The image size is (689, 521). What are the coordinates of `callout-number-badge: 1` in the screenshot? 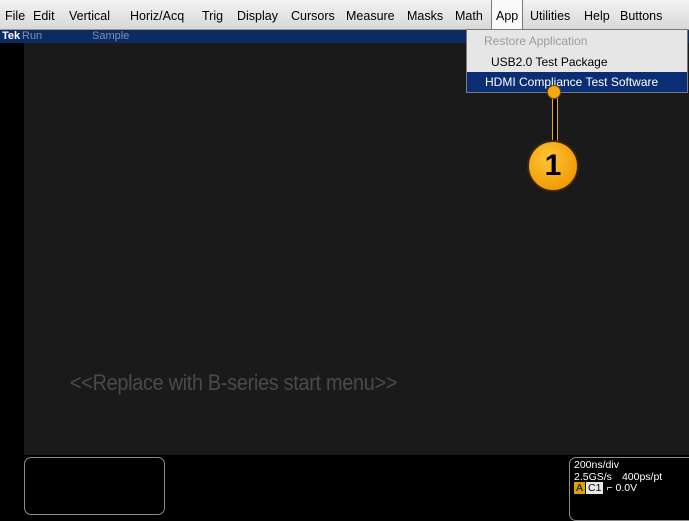 It's located at (553, 166).